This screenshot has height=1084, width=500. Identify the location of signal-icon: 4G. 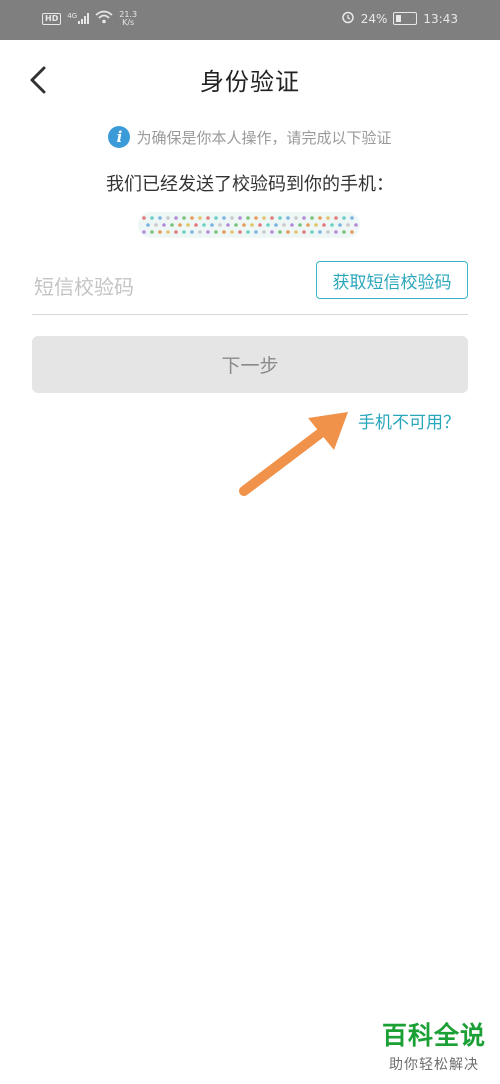
(78, 18).